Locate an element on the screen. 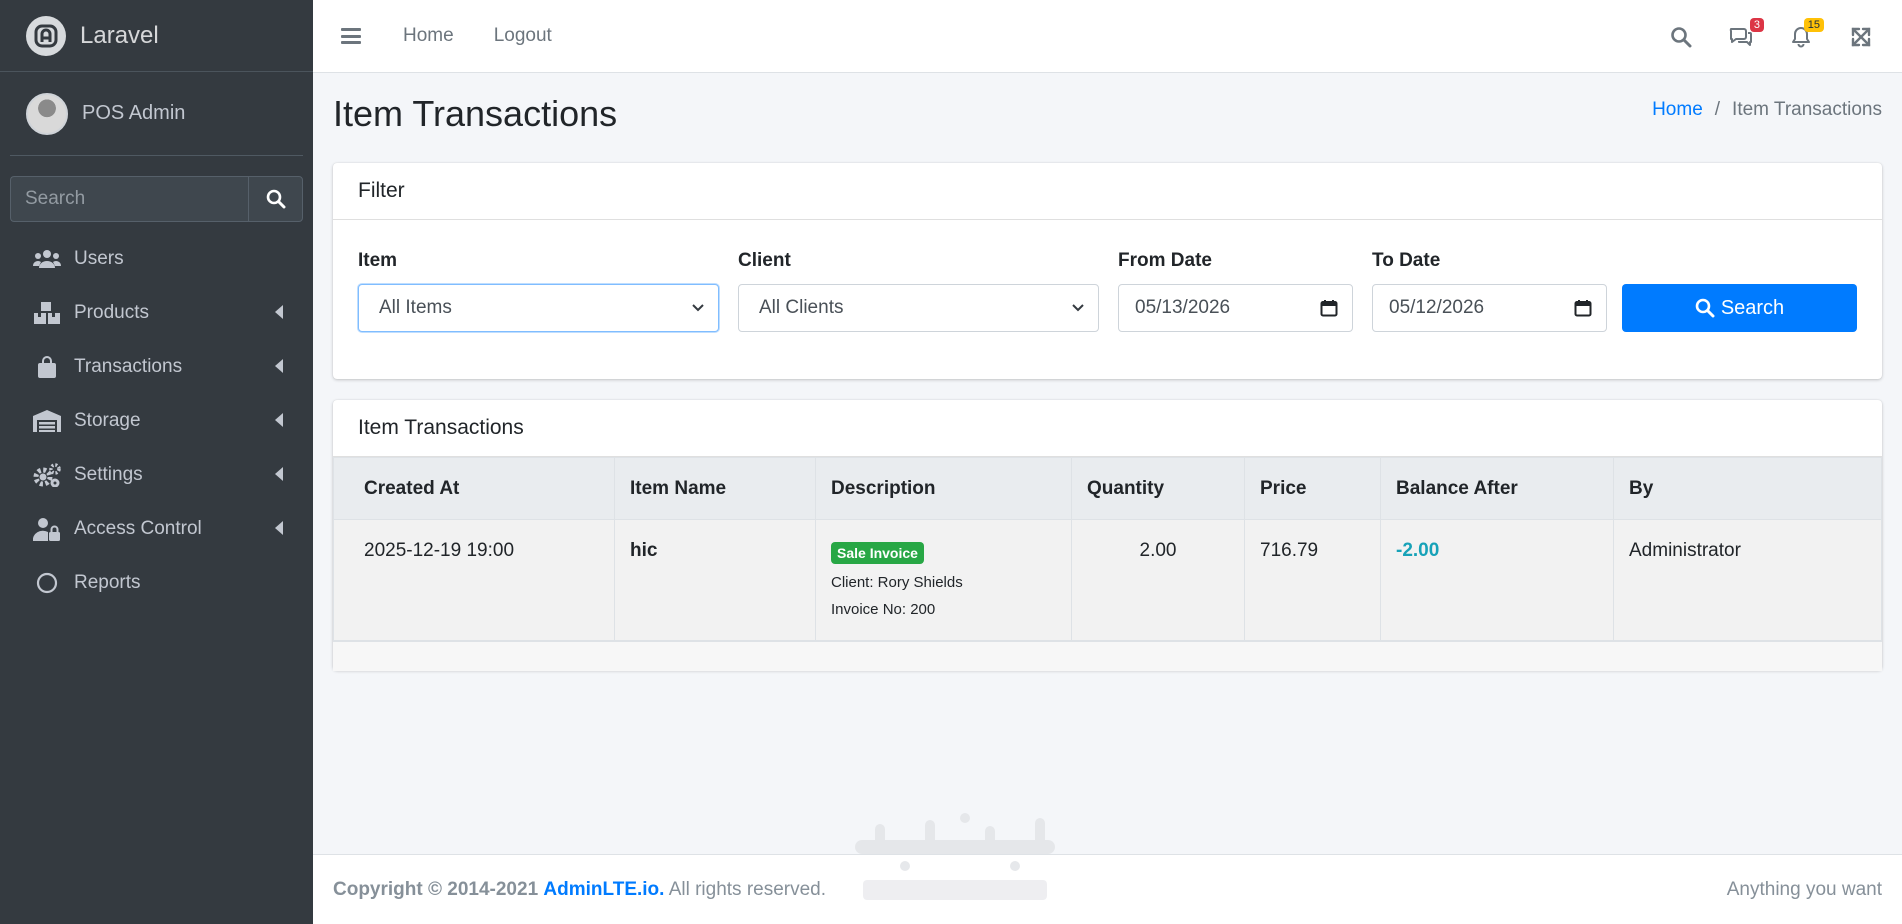 This screenshot has height=924, width=1902. column-header-quantity: Quantity is located at coordinates (1158, 488).